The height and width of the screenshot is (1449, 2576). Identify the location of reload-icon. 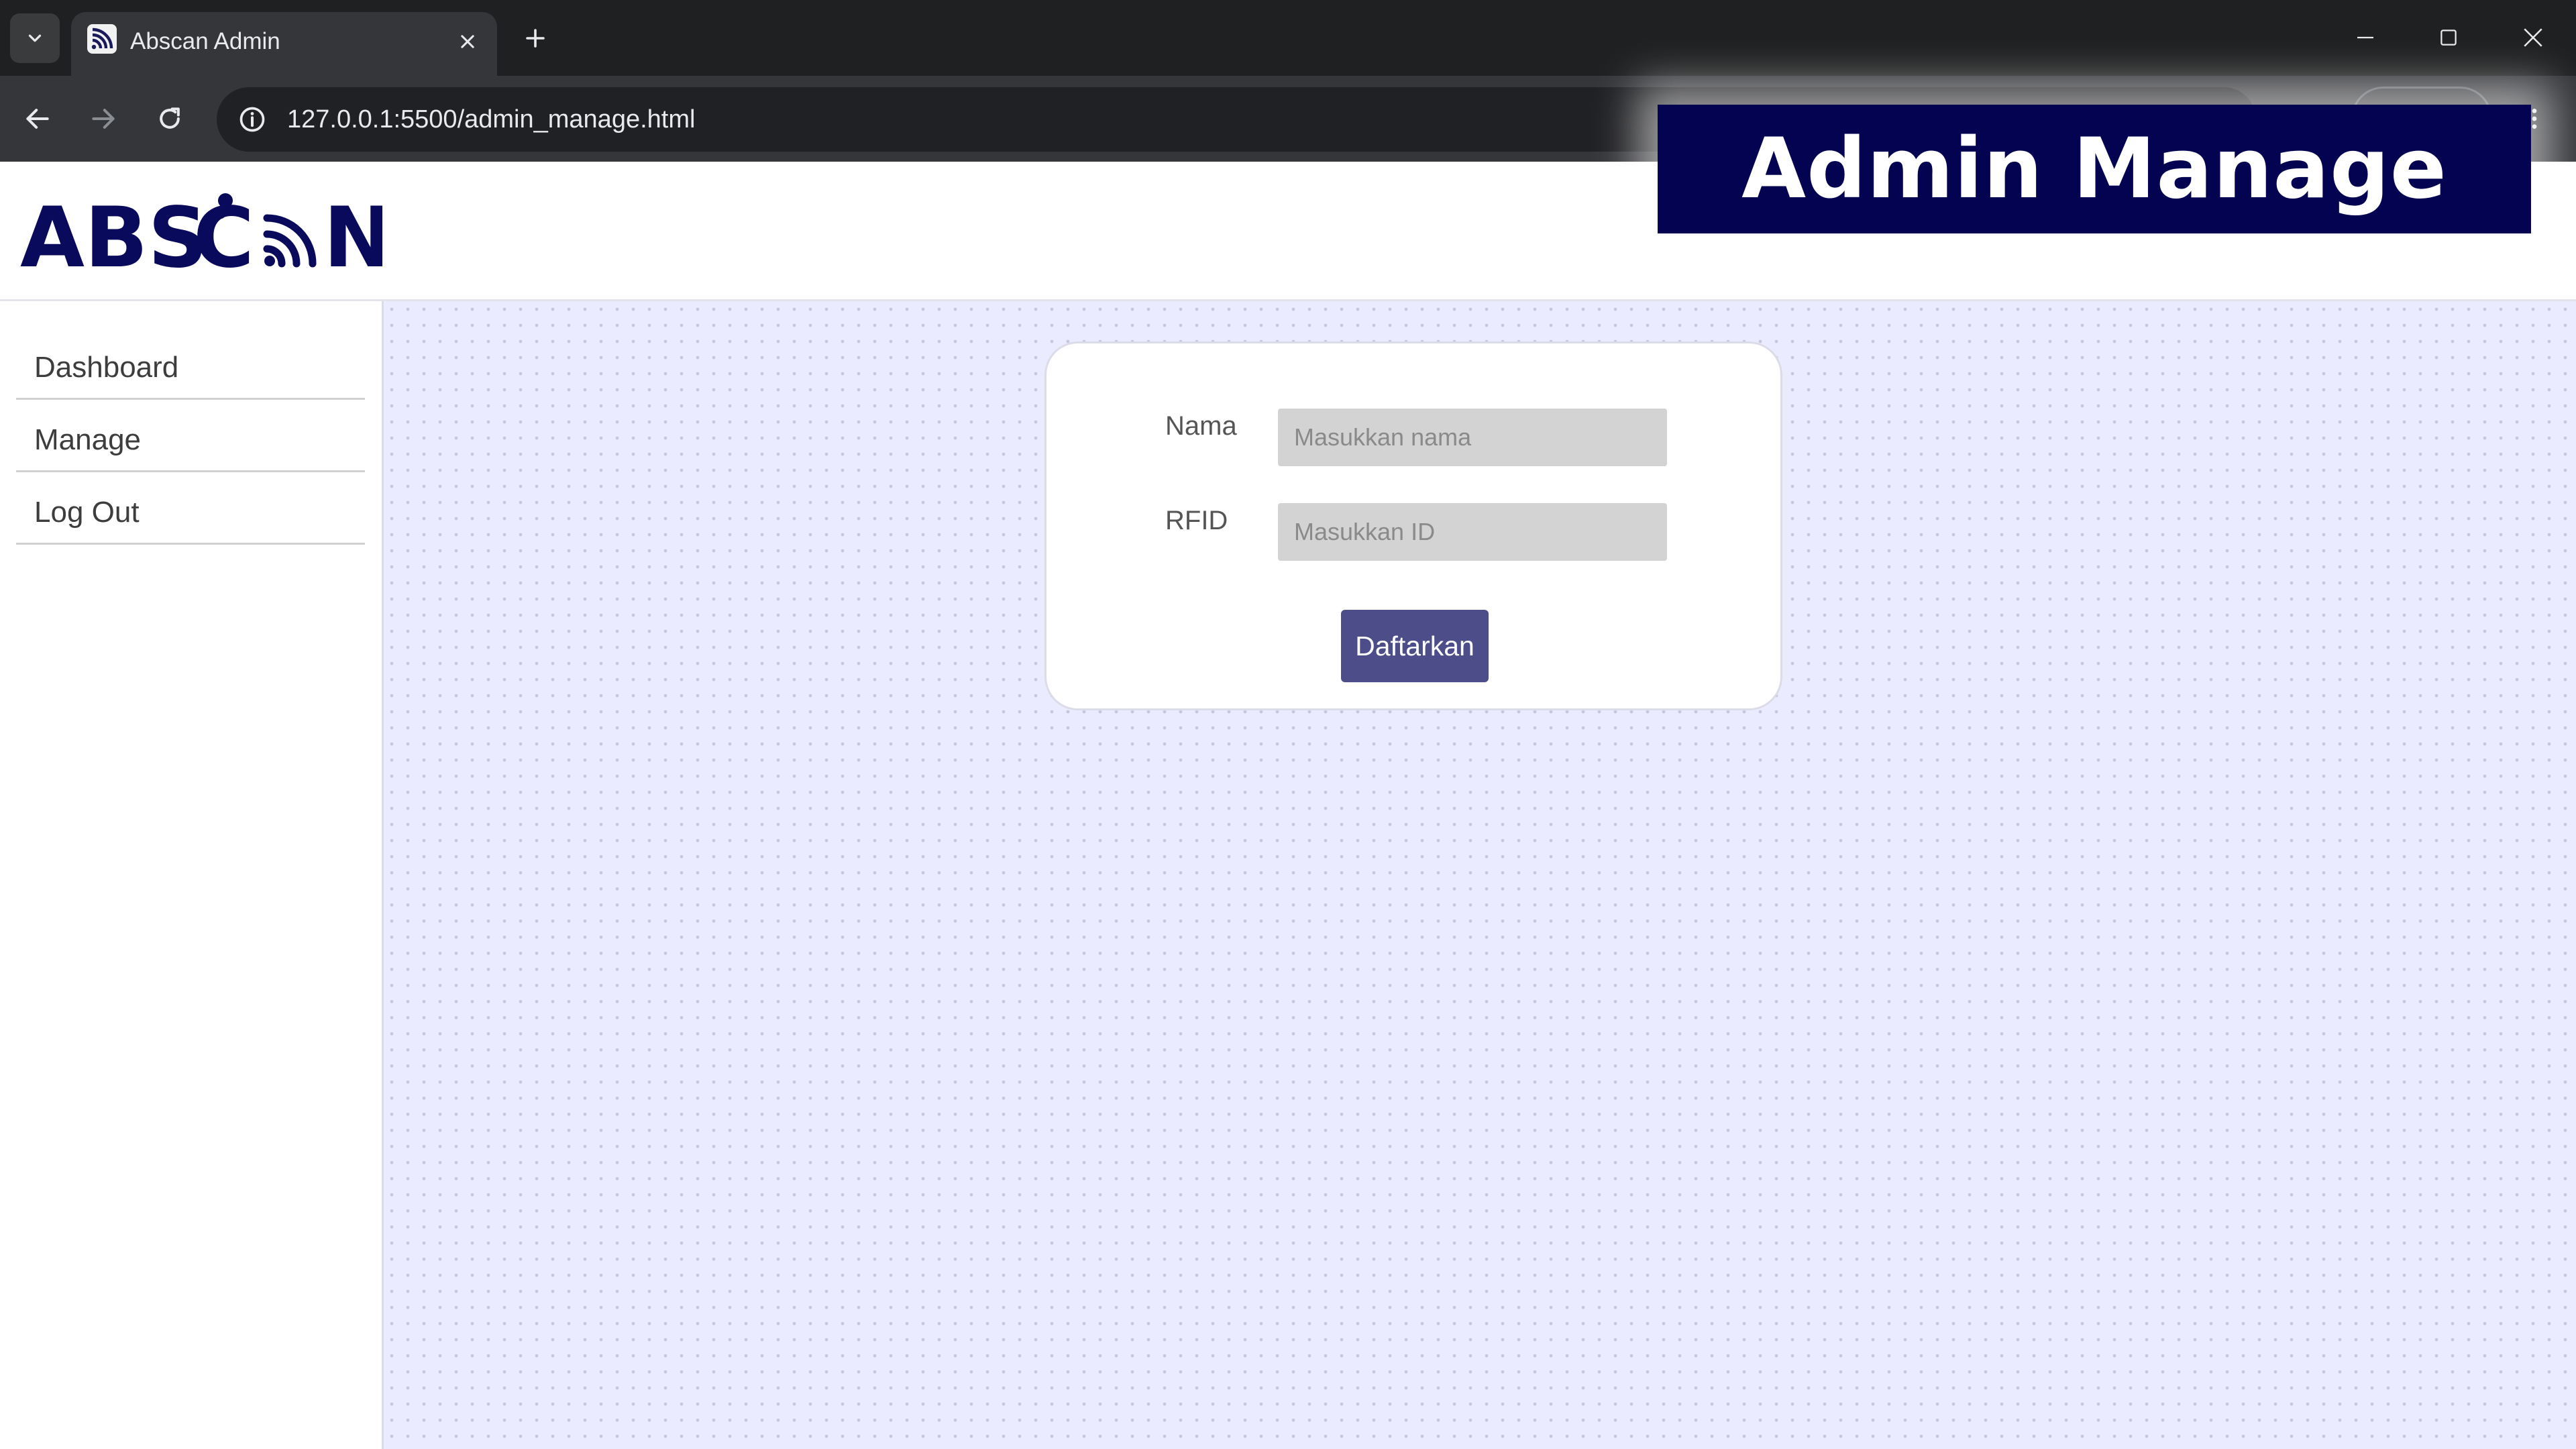
(170, 118).